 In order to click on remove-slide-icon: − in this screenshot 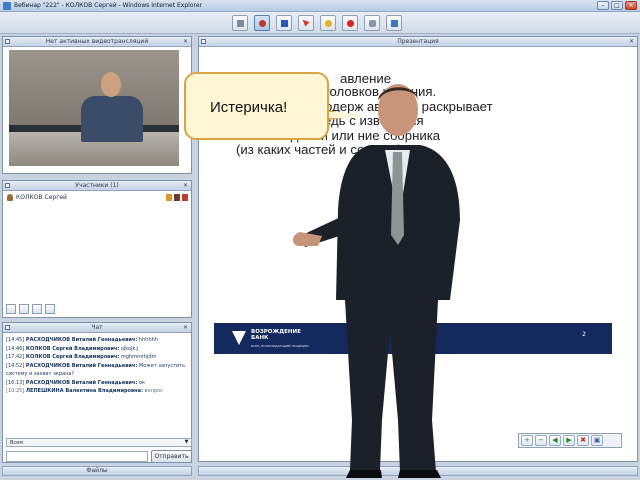, I will do `click(541, 440)`.